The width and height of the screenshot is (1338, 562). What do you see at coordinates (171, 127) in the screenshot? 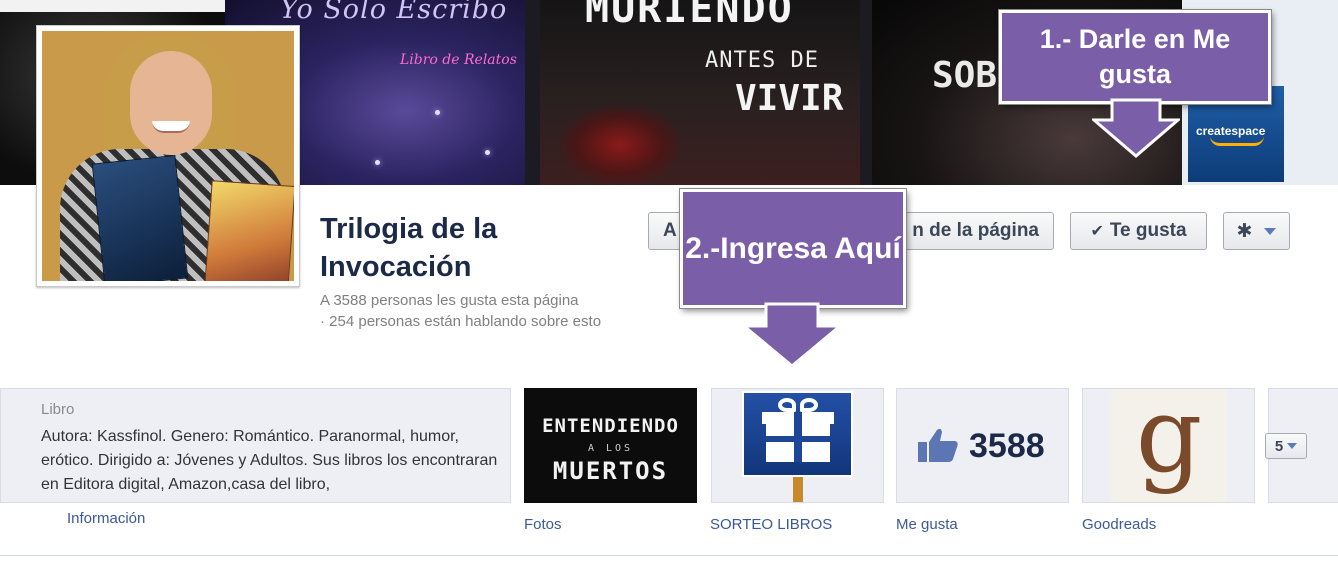
I see `photo-smile` at bounding box center [171, 127].